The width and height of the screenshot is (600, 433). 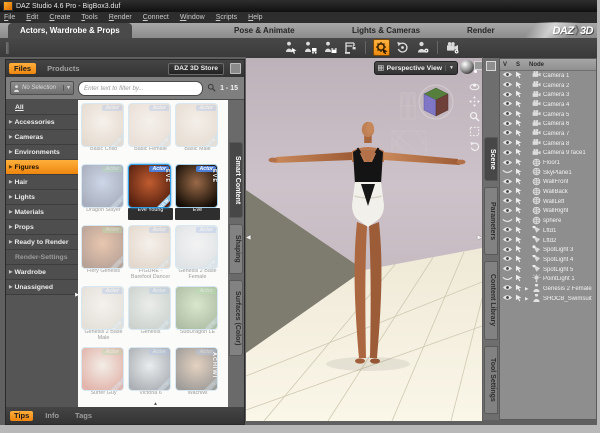 What do you see at coordinates (42, 272) in the screenshot?
I see `category-wardrobe: ▶ Wardrobe` at bounding box center [42, 272].